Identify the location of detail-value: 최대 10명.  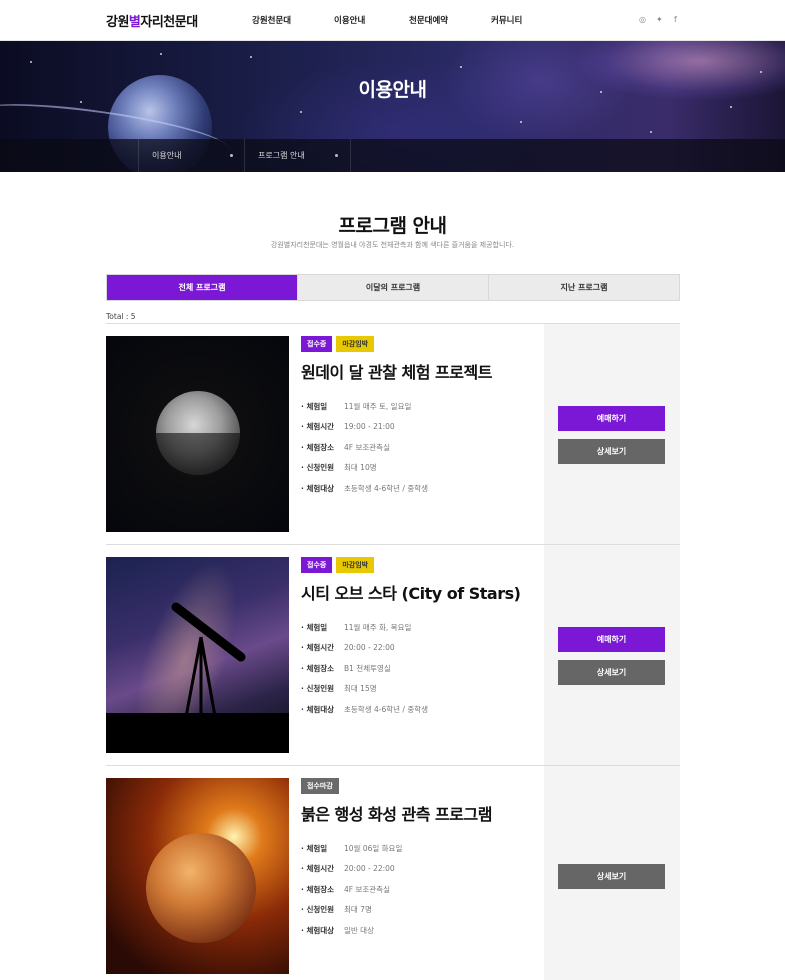
(360, 468).